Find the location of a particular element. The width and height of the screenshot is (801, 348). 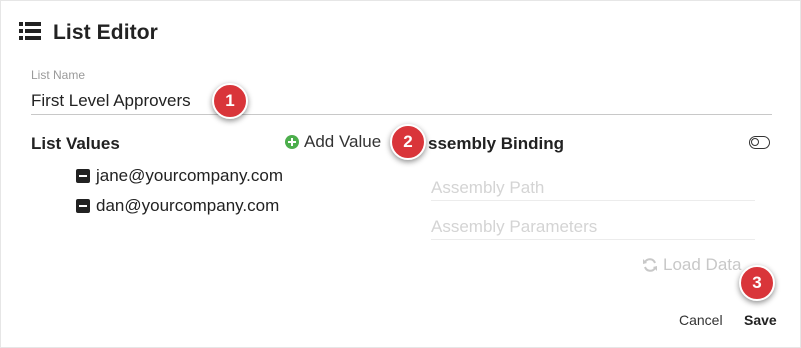

cancel-button: Cancel is located at coordinates (701, 320).